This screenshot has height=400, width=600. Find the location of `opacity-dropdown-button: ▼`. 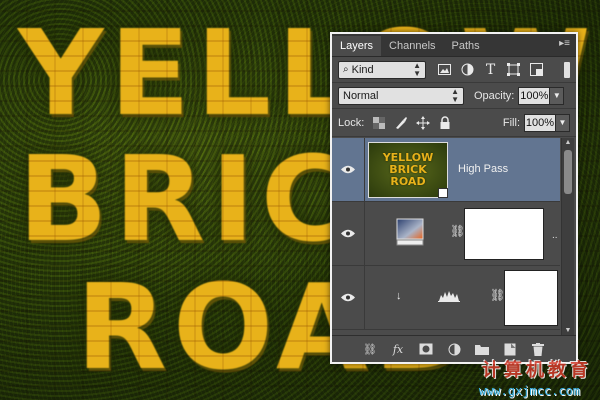

opacity-dropdown-button: ▼ is located at coordinates (557, 95).